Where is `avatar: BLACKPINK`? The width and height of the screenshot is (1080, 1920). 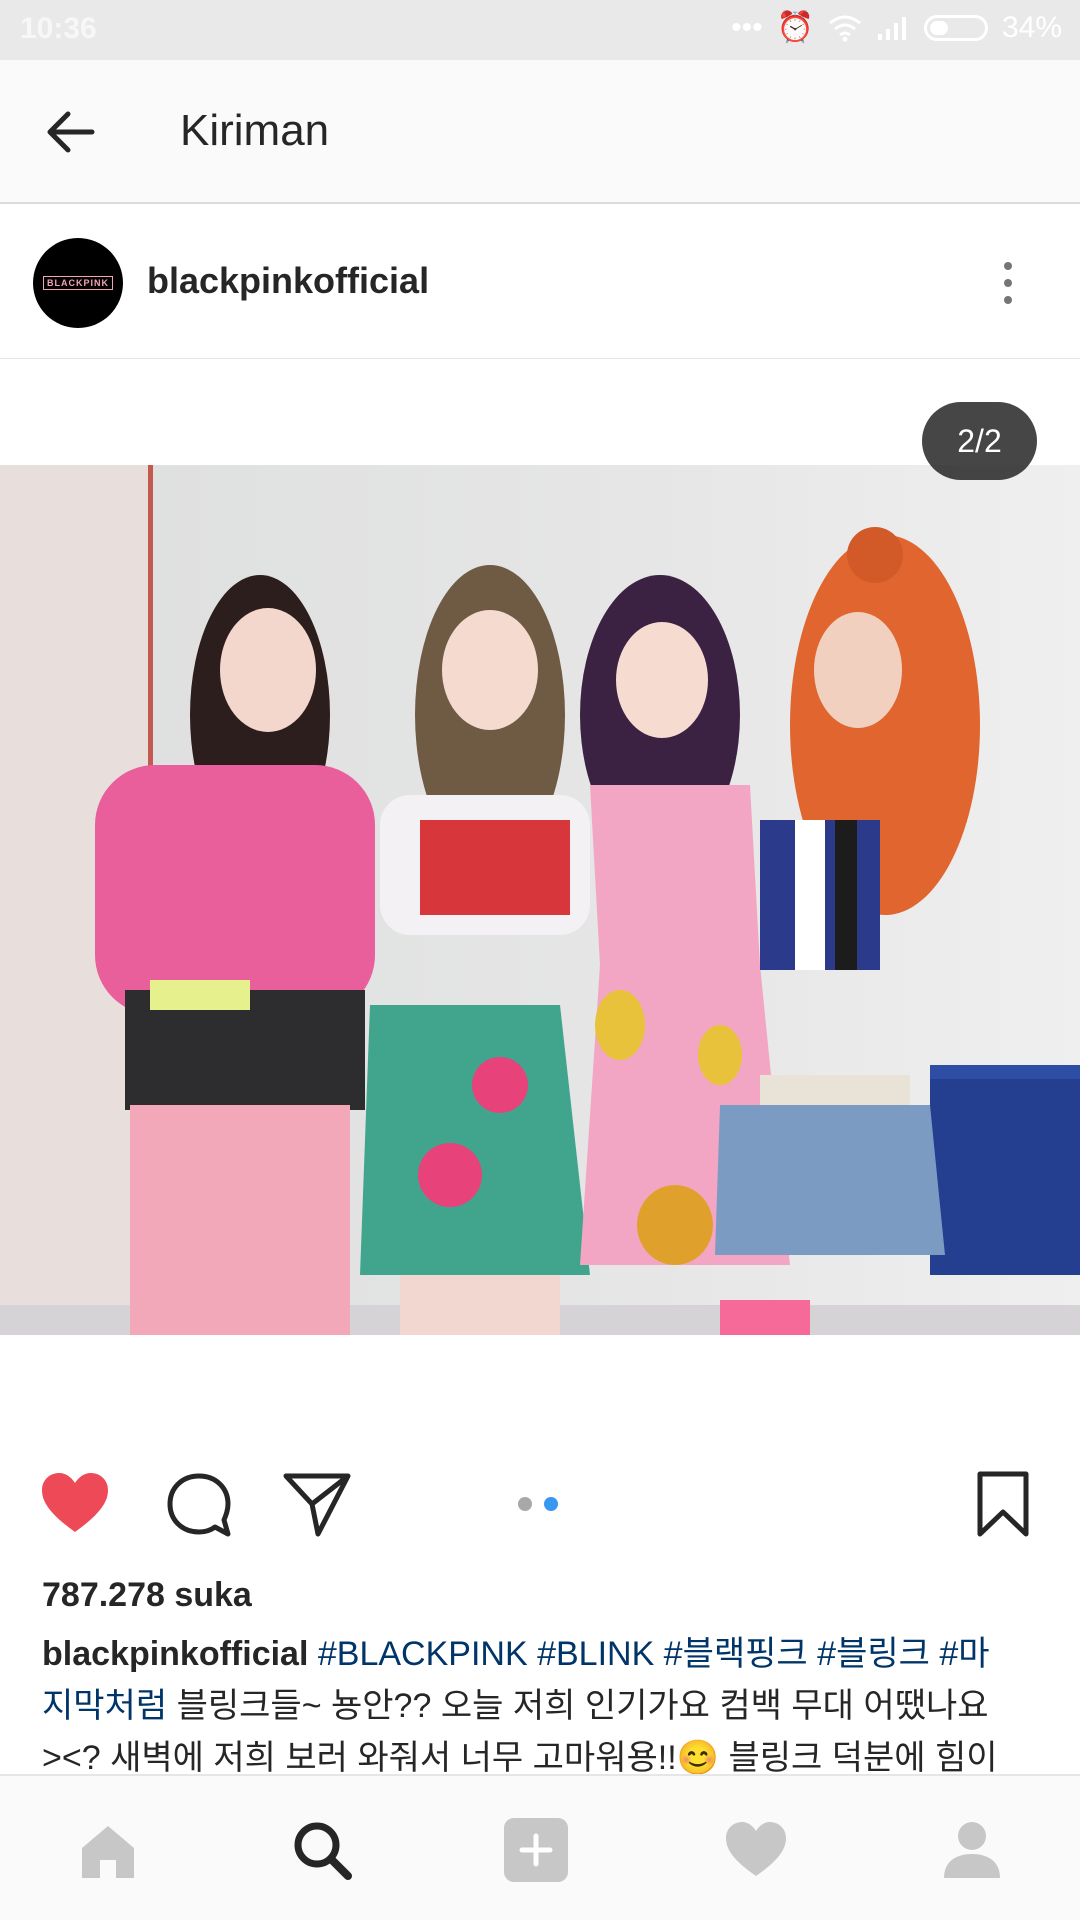 avatar: BLACKPINK is located at coordinates (78, 283).